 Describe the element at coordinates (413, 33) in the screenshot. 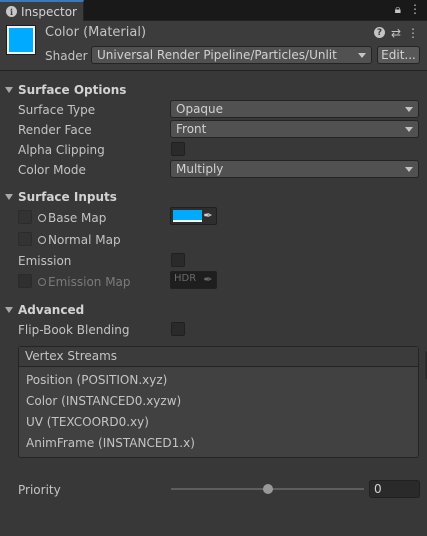

I see `context-menu-icon: ⋮` at that location.